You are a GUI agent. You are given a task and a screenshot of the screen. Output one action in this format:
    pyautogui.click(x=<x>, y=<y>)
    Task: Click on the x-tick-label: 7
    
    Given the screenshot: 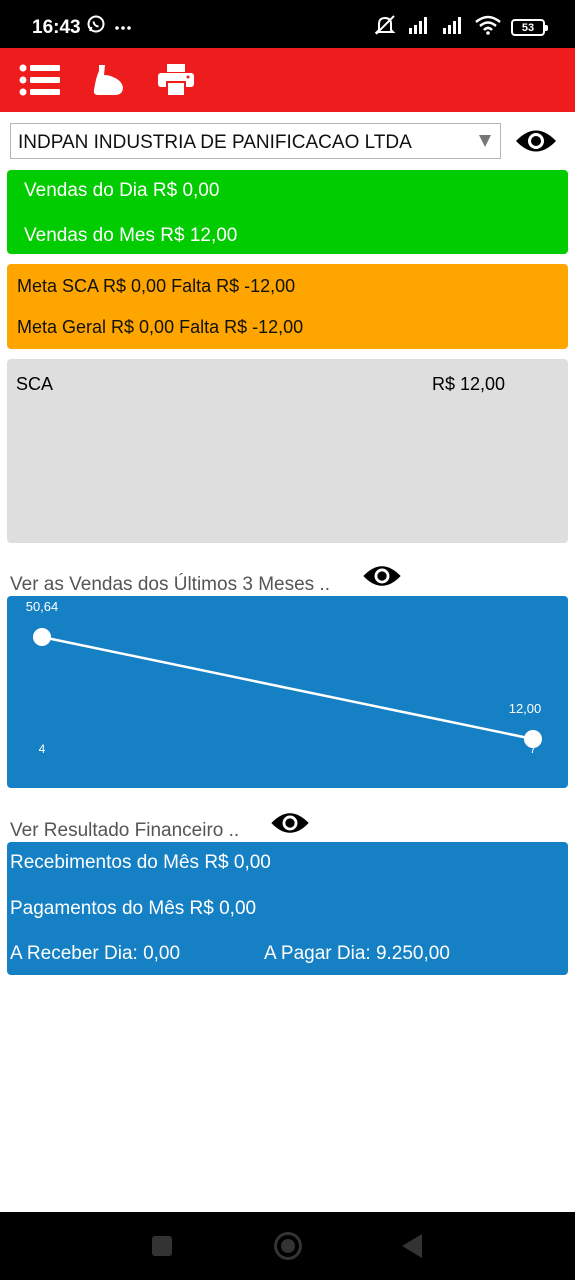 What is the action you would take?
    pyautogui.click(x=533, y=749)
    